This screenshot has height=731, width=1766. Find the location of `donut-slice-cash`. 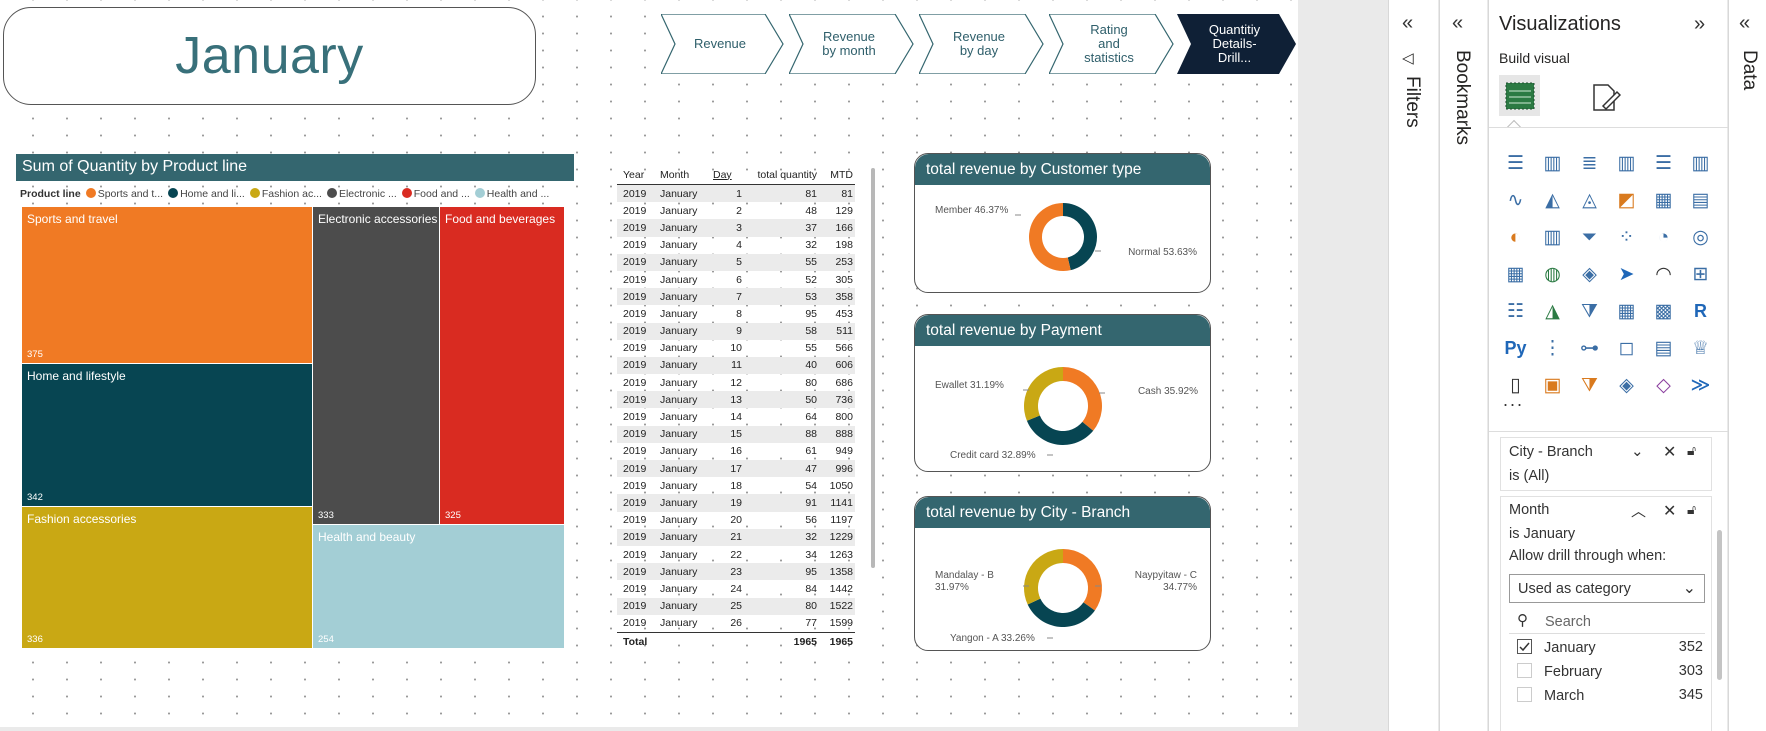

donut-slice-cash is located at coordinates (1082, 399).